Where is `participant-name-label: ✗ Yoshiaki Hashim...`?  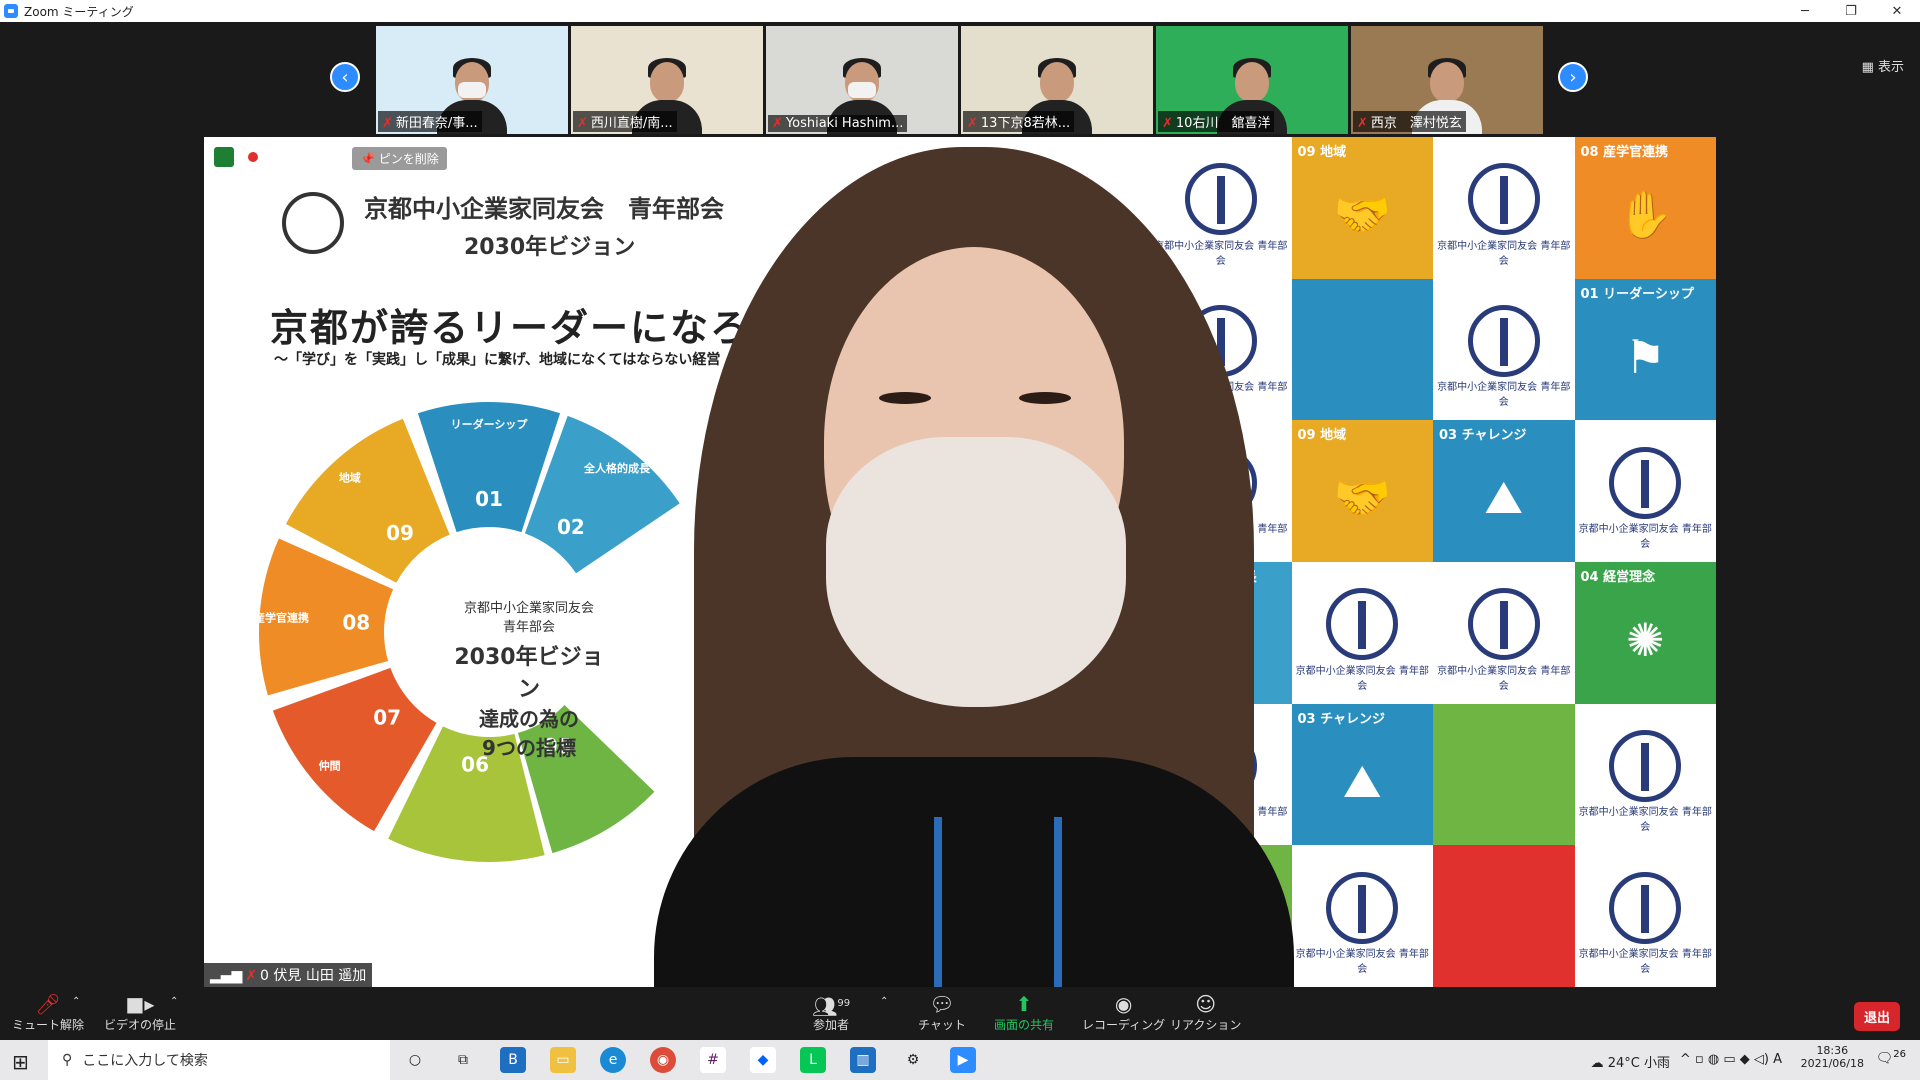 participant-name-label: ✗ Yoshiaki Hashim... is located at coordinates (838, 123).